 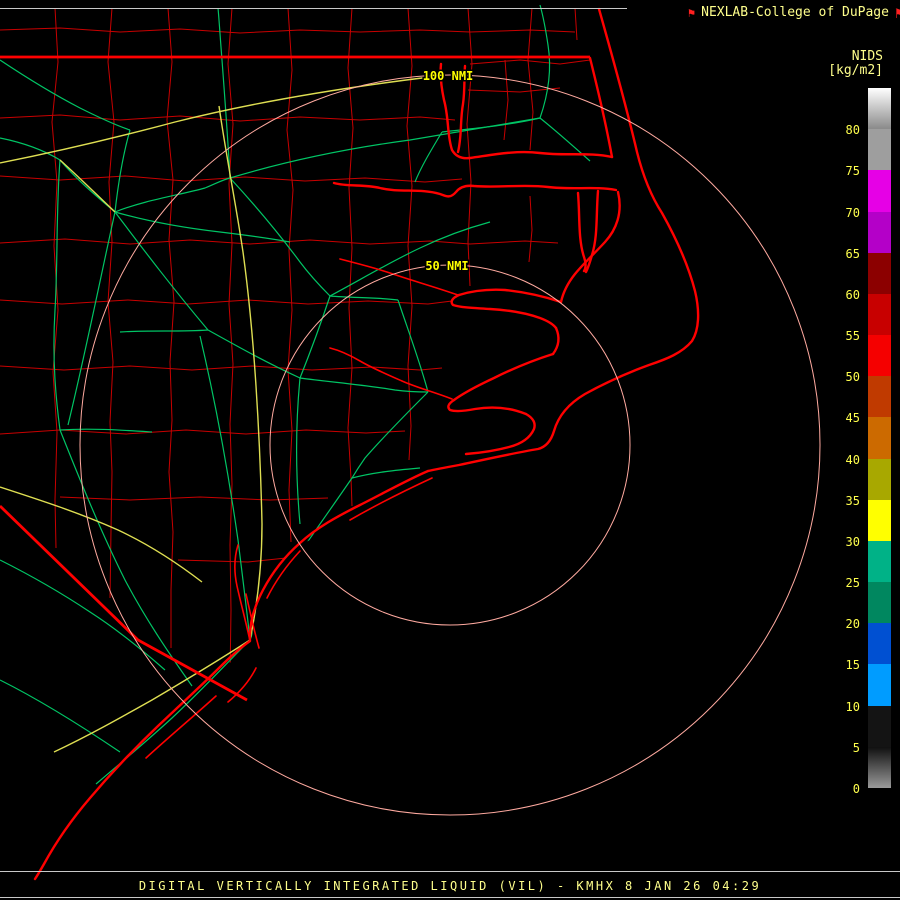 What do you see at coordinates (448, 76) in the screenshot?
I see `range-ring-label-100nmi: 100 NMI` at bounding box center [448, 76].